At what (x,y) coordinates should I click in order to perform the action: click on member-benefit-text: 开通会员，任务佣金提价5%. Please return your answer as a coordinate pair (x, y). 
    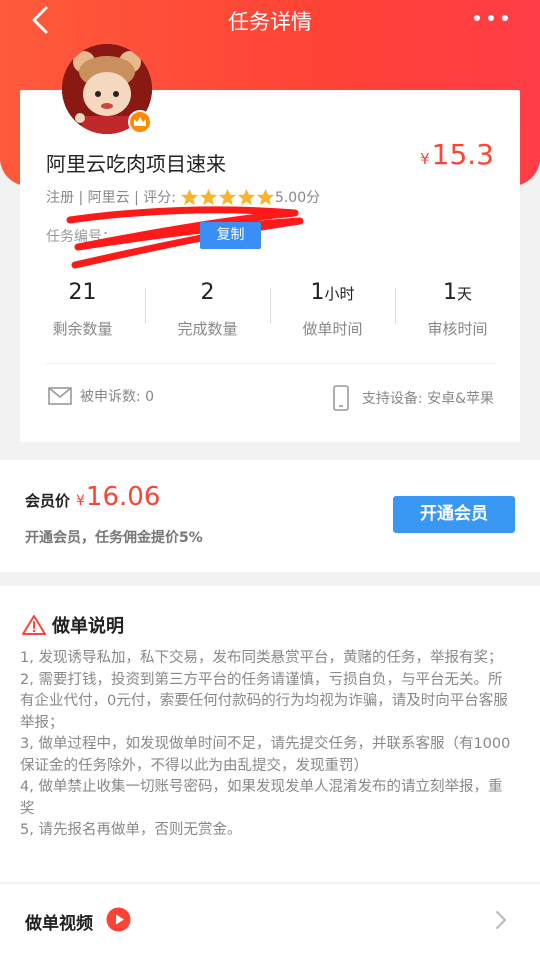
    Looking at the image, I should click on (114, 538).